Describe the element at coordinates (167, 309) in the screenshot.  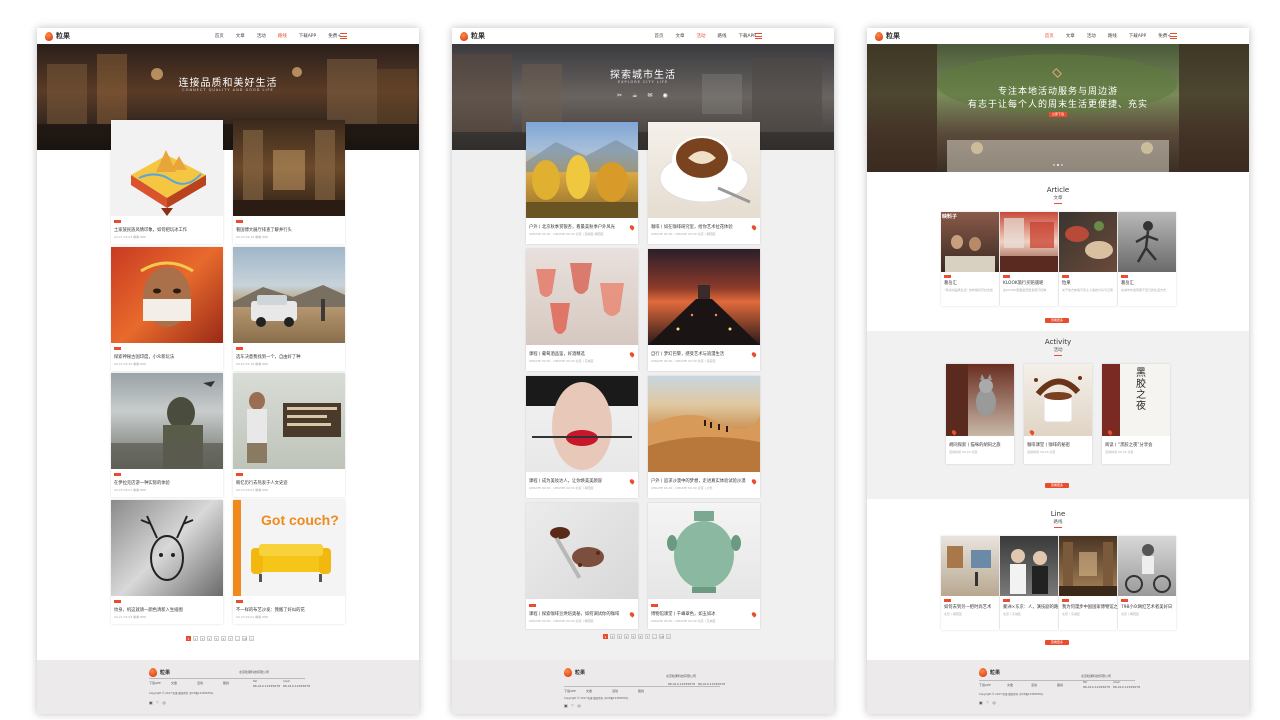
I see `article-card: 探索神秘古国印度，小众新玩法 09.22 09:30 看看·888` at that location.